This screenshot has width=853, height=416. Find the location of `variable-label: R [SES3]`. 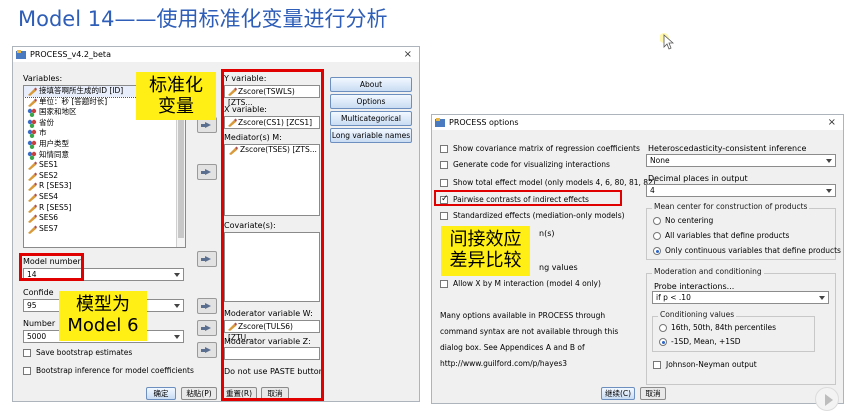

variable-label: R [SES3] is located at coordinates (55, 186).